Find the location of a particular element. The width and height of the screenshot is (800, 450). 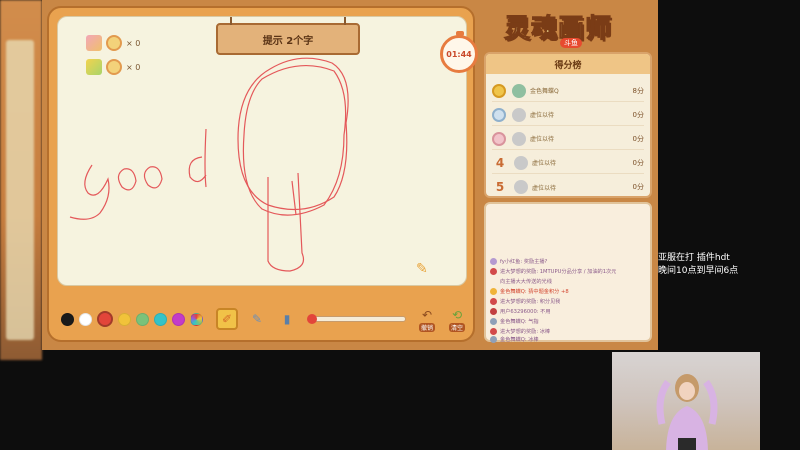

brush-tool: ✐ is located at coordinates (227, 319).